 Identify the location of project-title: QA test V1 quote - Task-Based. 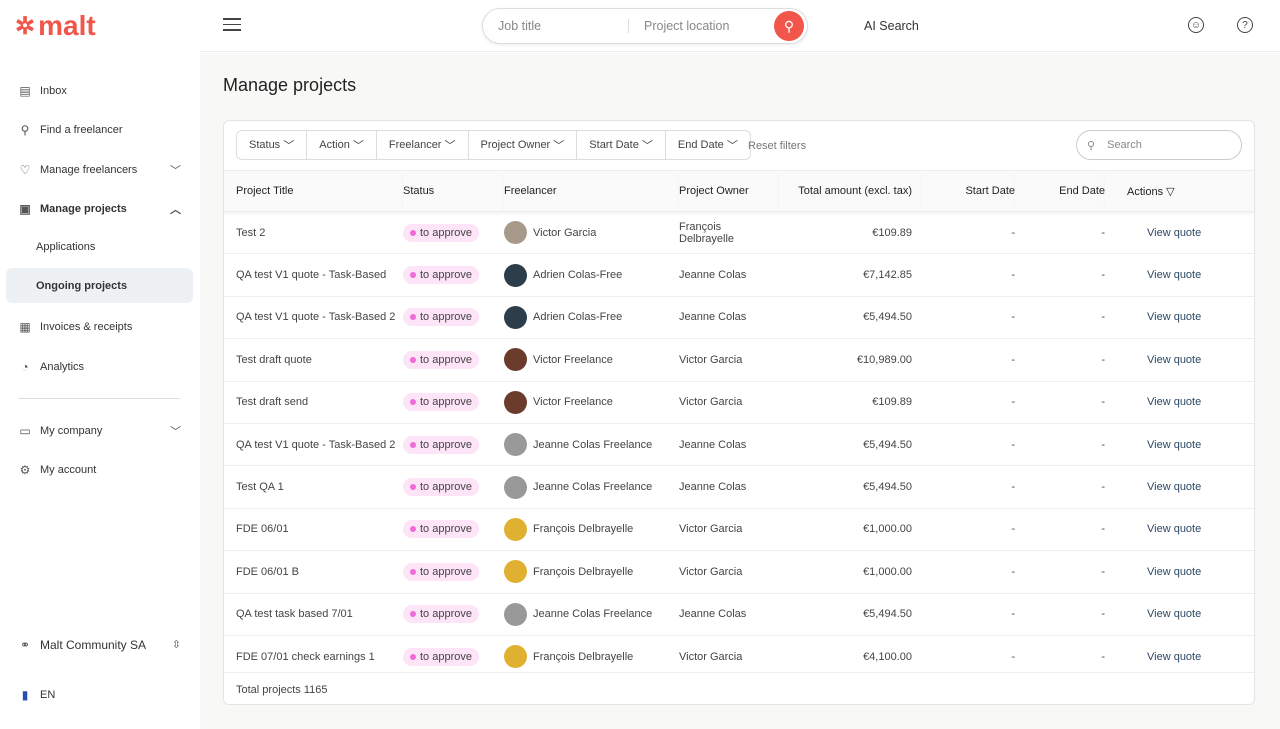
(313, 275).